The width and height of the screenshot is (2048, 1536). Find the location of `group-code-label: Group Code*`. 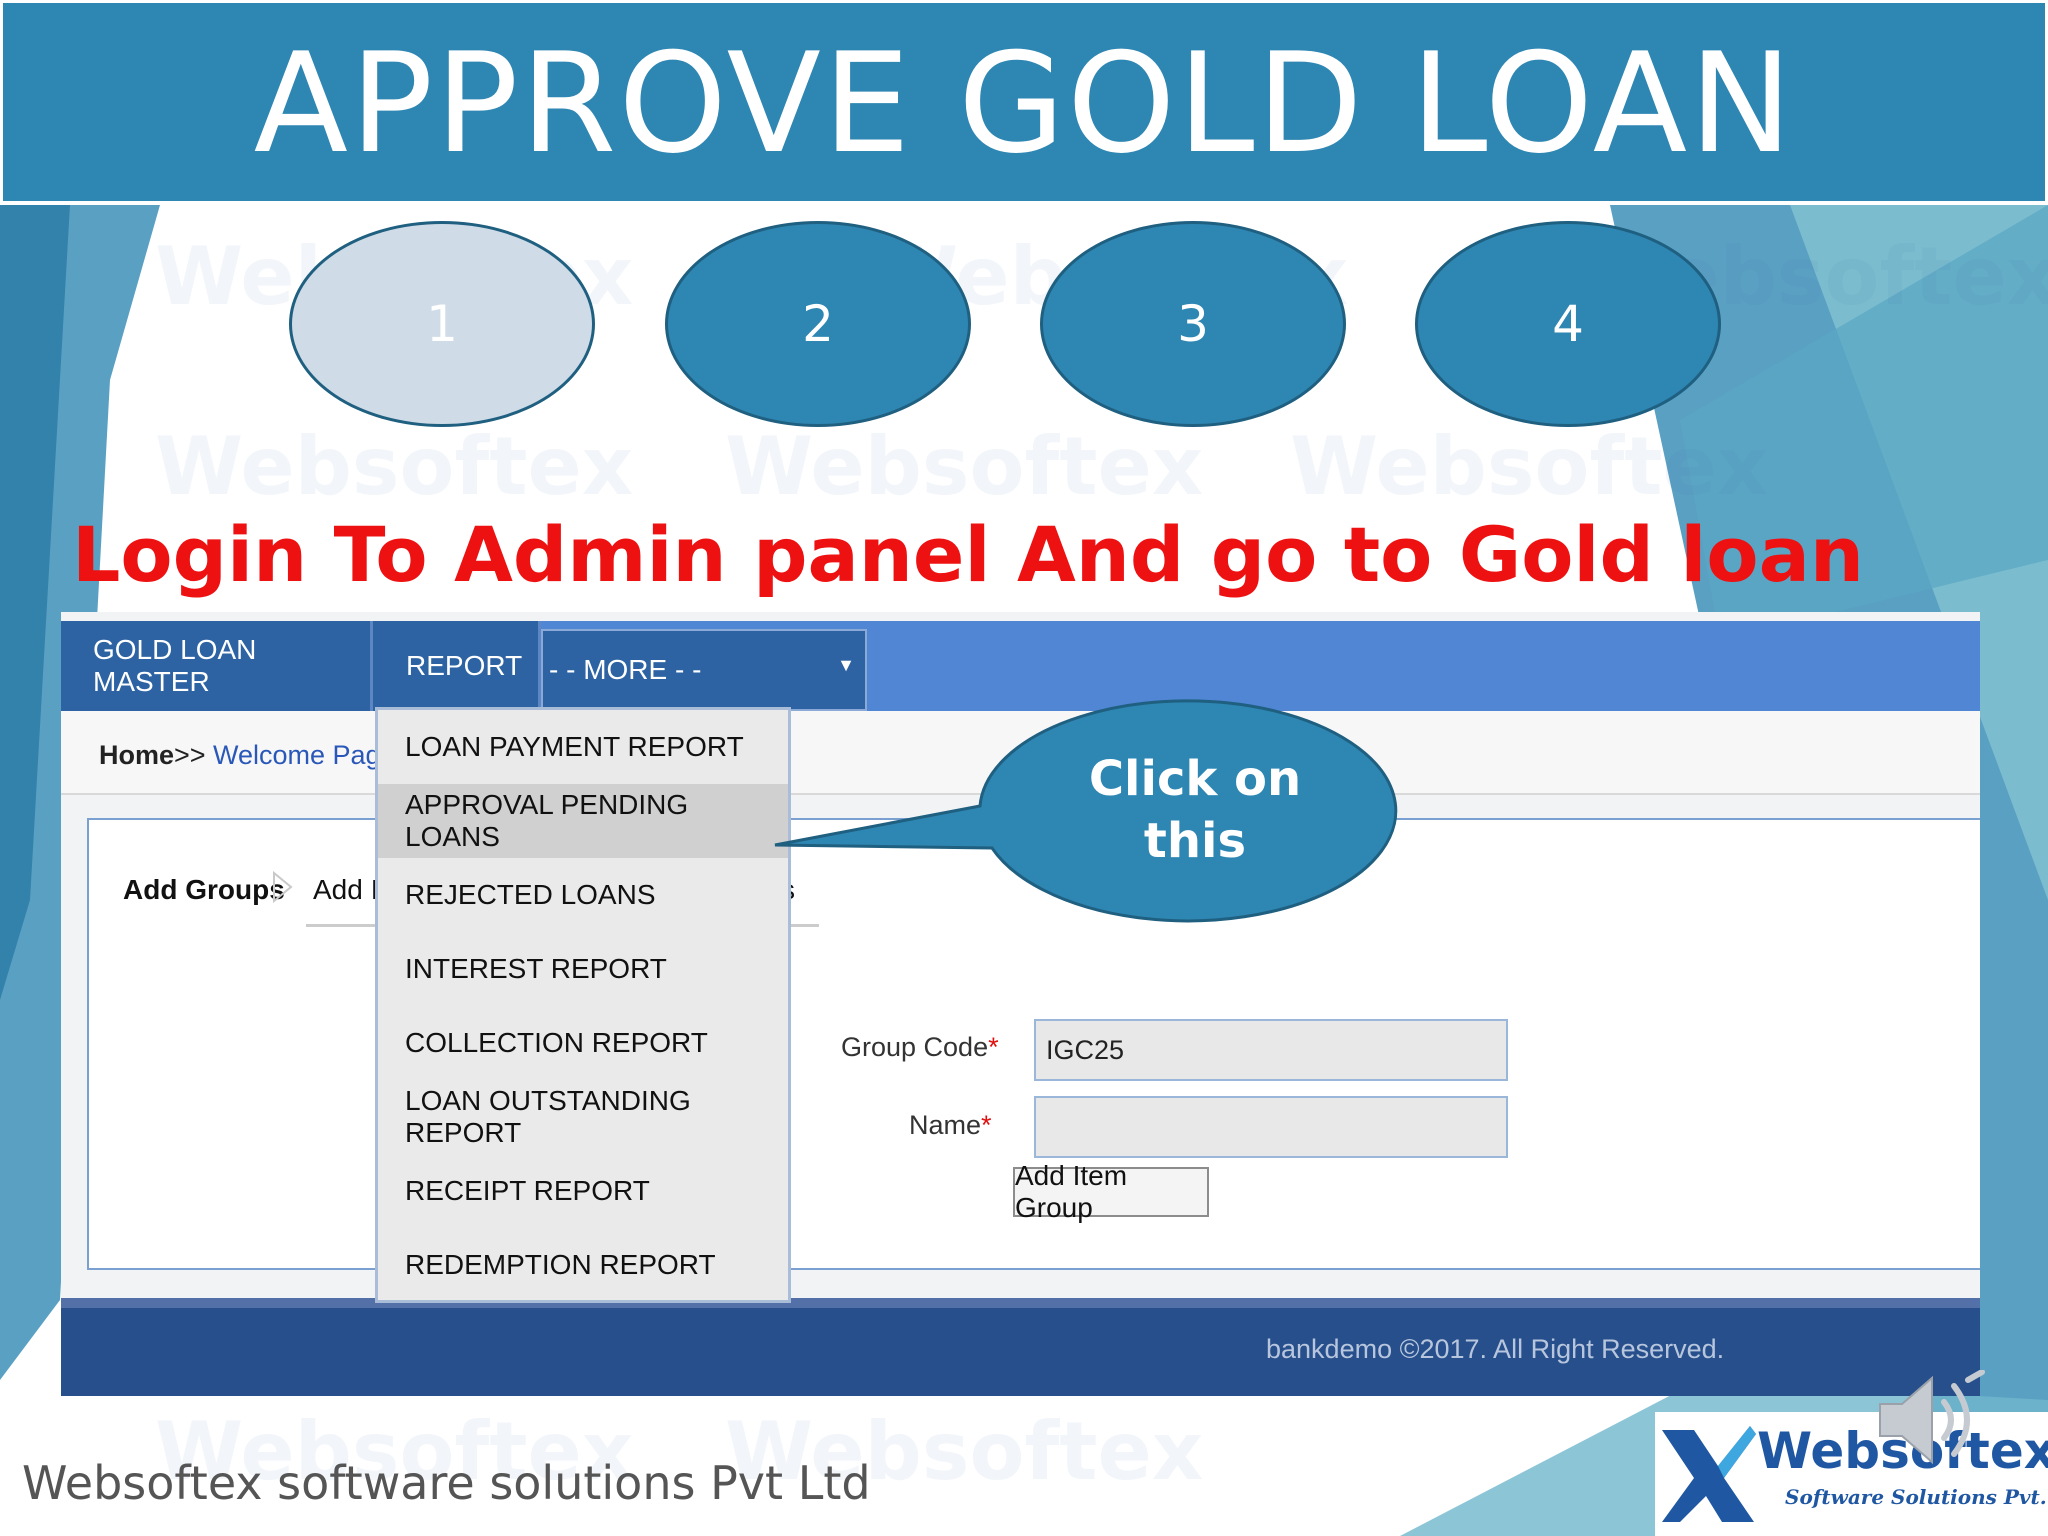

group-code-label: Group Code* is located at coordinates (920, 1047).